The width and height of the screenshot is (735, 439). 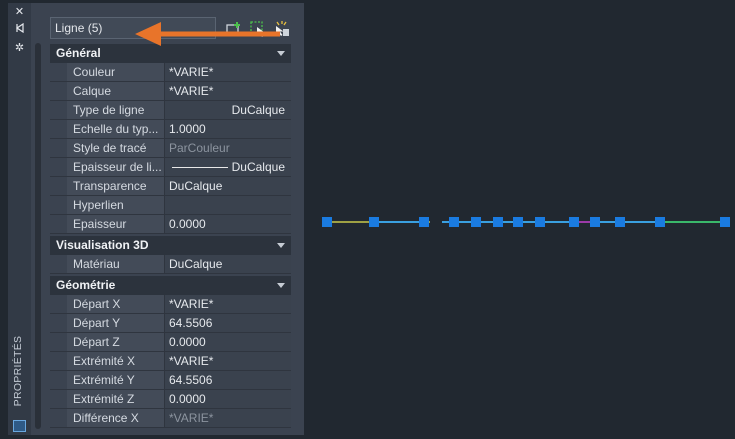 I want to click on property-row-style-de-trace: Style de tracé ParCouleur, so click(x=170, y=148).